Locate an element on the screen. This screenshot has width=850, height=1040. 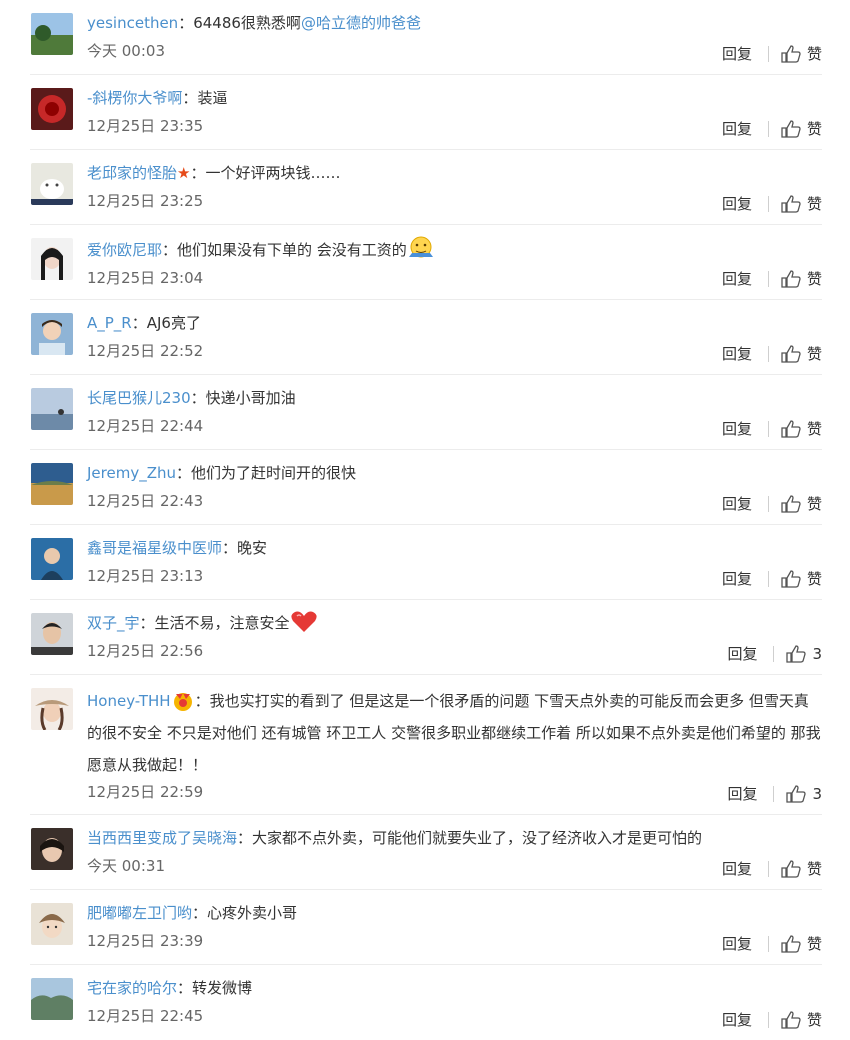
comment-text-line: A_P_R：AJ6亮了 is located at coordinates (454, 323).